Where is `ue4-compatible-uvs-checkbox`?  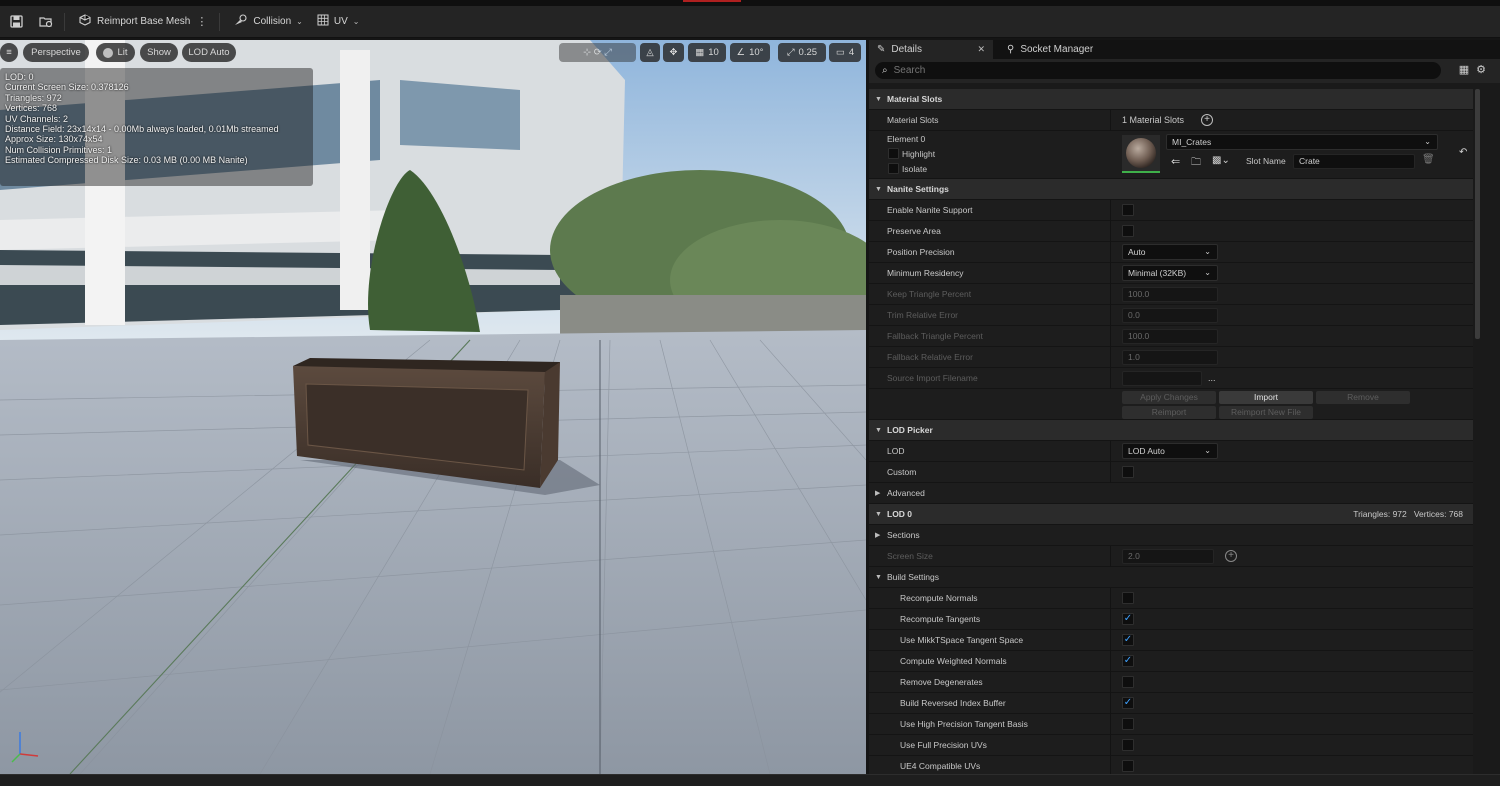
ue4-compatible-uvs-checkbox is located at coordinates (1128, 766).